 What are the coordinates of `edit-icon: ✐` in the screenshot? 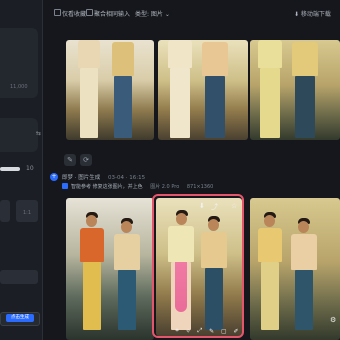 It's located at (235, 331).